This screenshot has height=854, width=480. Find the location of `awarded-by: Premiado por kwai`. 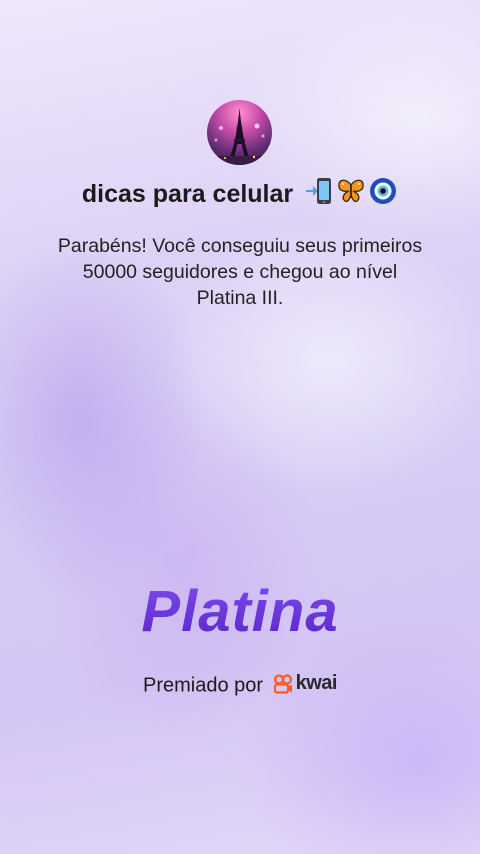

awarded-by: Premiado por kwai is located at coordinates (240, 685).